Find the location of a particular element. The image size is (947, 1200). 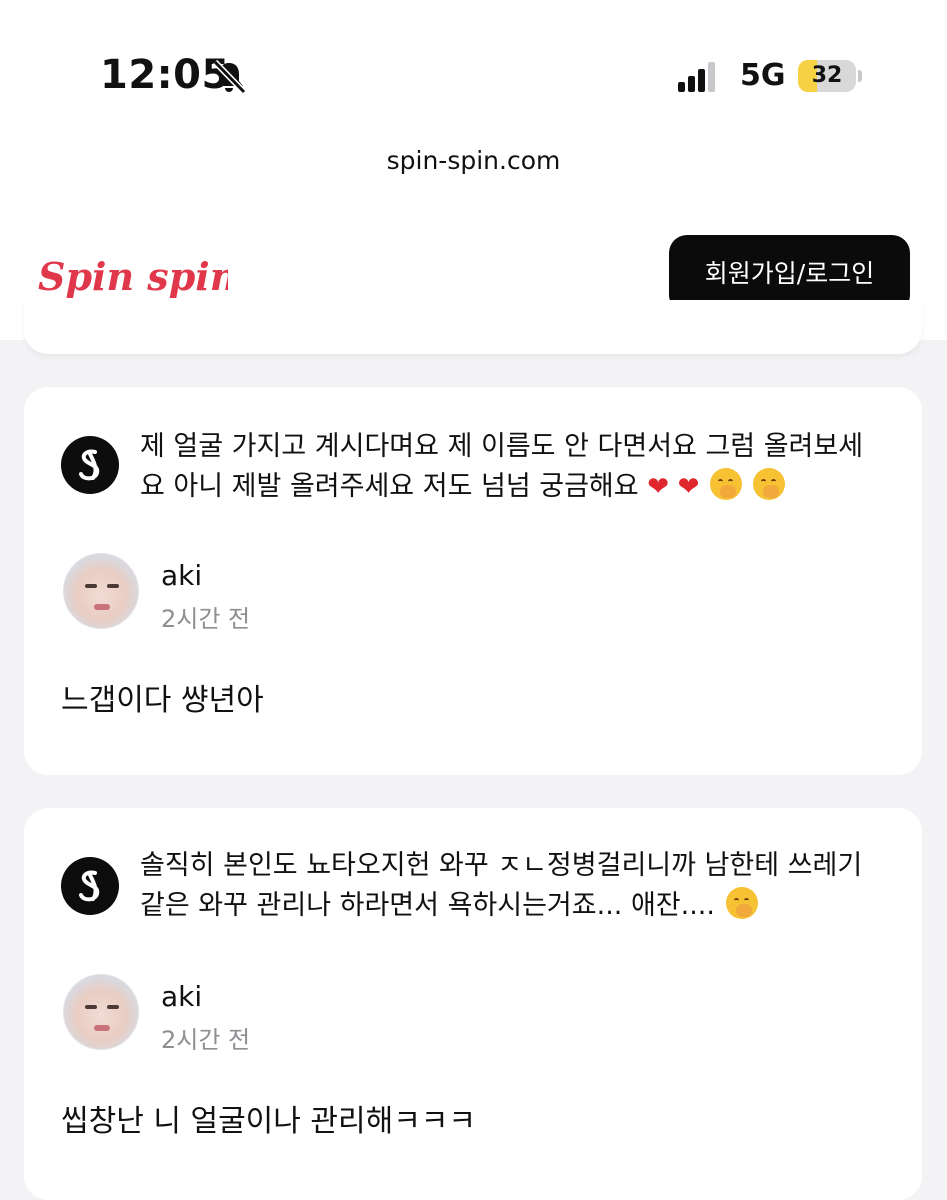

question-line: 요 아니 제발 올려주세요 저도 넘넘 궁금해요 is located at coordinates (389, 486).